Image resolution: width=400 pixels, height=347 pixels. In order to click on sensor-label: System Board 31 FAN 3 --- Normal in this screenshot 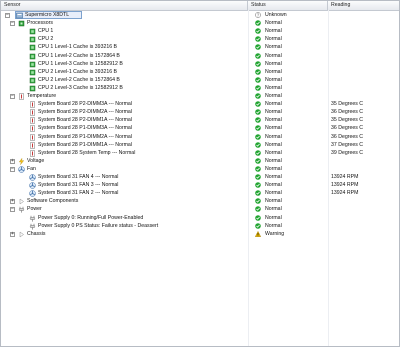, I will do `click(78, 185)`.